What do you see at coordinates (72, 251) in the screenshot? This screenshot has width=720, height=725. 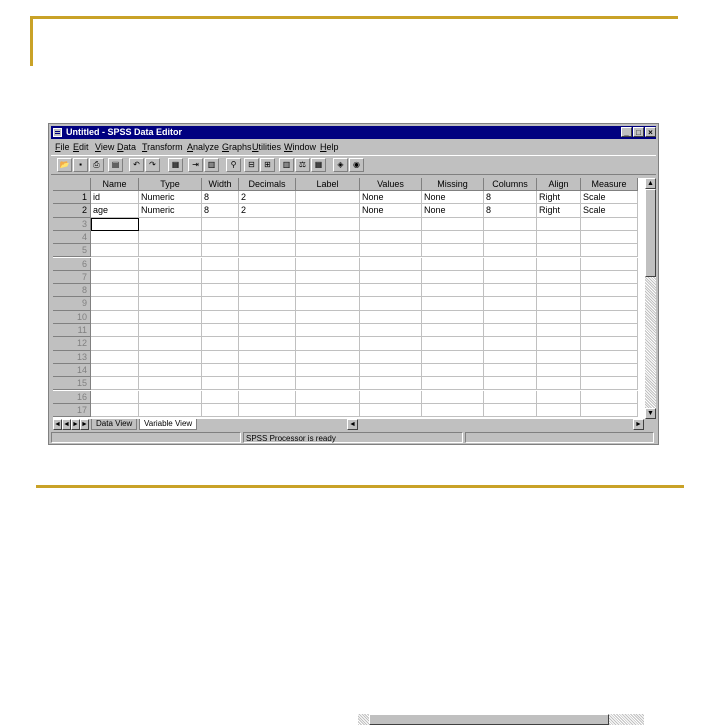 I see `row-header: 5` at bounding box center [72, 251].